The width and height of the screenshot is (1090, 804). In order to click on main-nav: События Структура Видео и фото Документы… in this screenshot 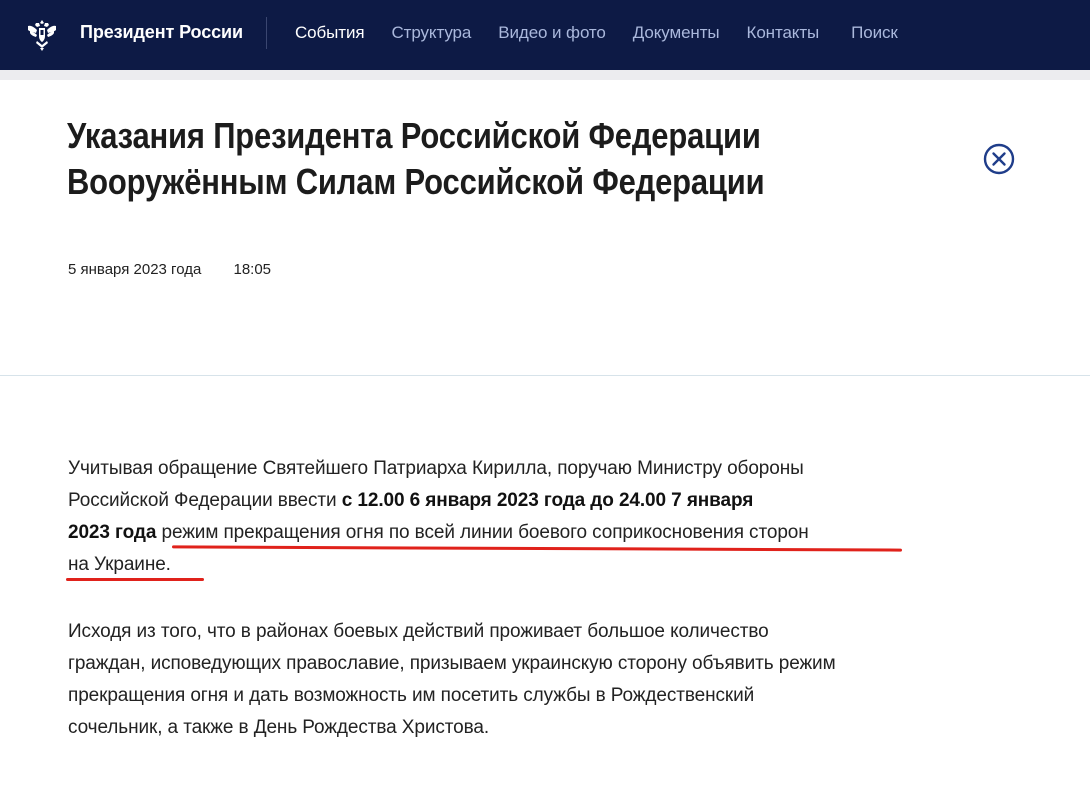, I will do `click(610, 33)`.